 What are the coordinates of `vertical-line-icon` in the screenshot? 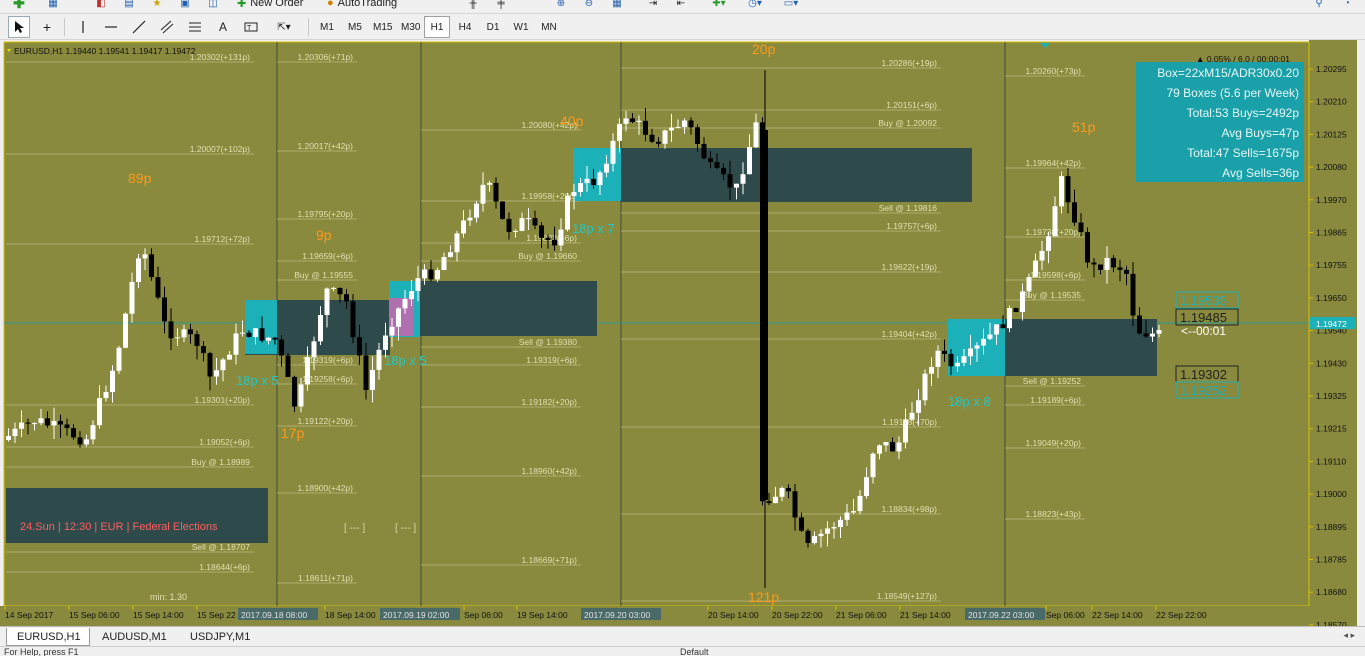 It's located at (83, 27).